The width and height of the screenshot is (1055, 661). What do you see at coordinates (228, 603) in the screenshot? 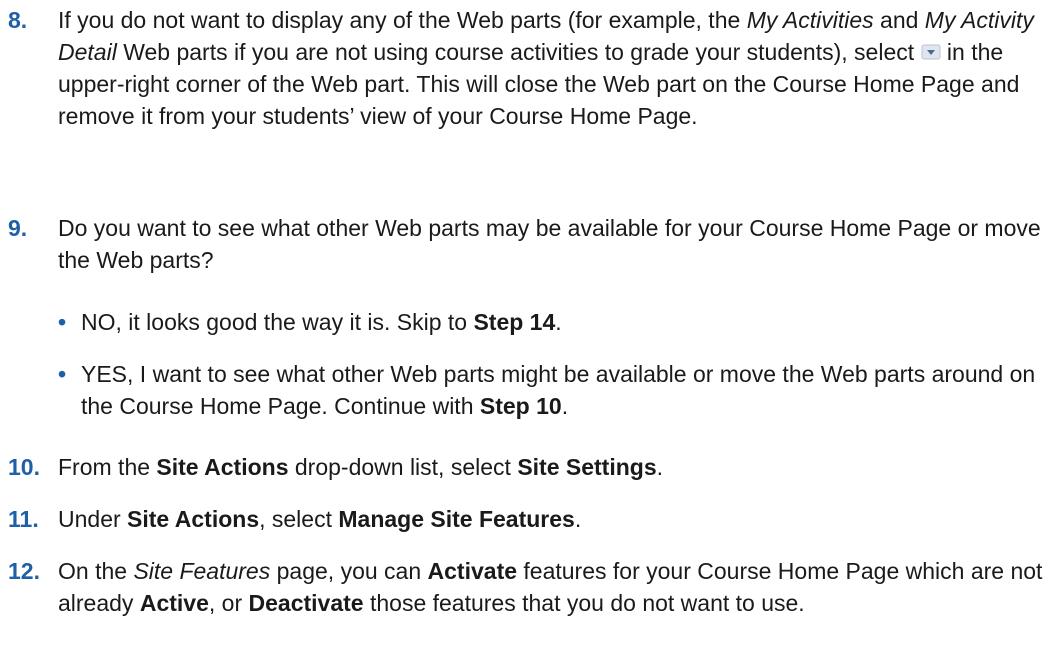
I see `text-run: , or` at bounding box center [228, 603].